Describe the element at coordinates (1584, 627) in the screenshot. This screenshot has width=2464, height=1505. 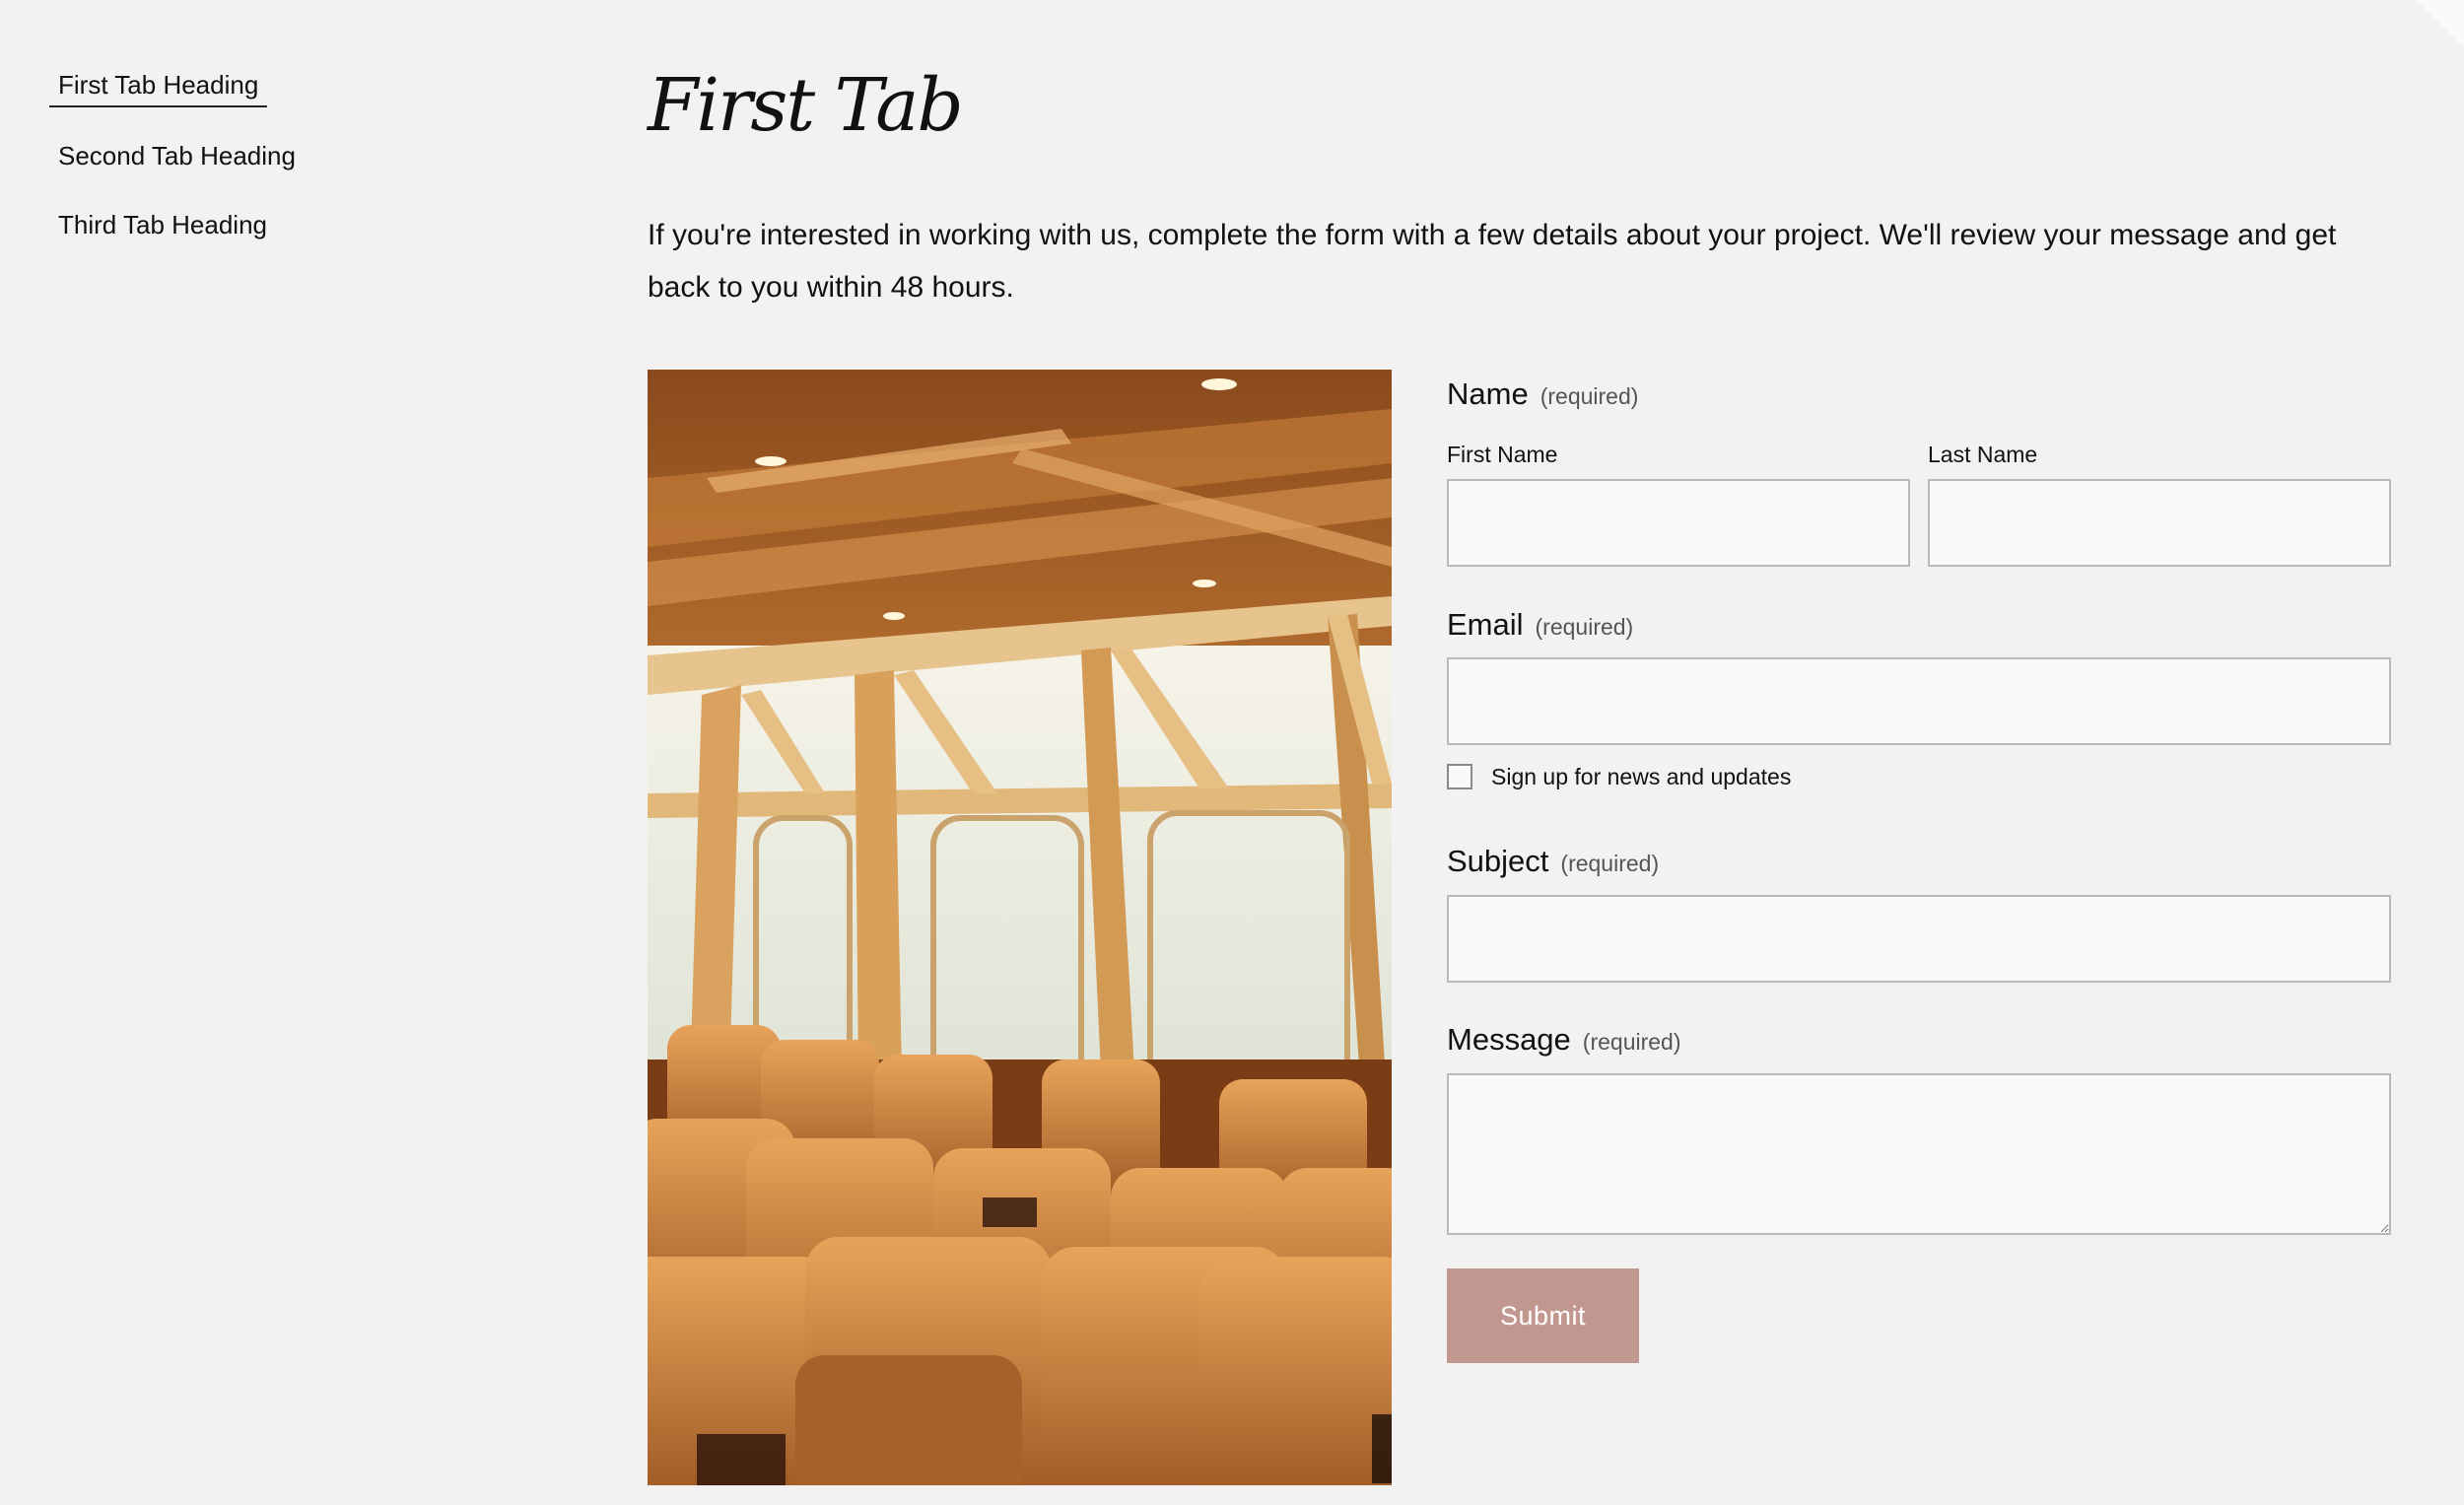
I see `email-required: (required)` at that location.